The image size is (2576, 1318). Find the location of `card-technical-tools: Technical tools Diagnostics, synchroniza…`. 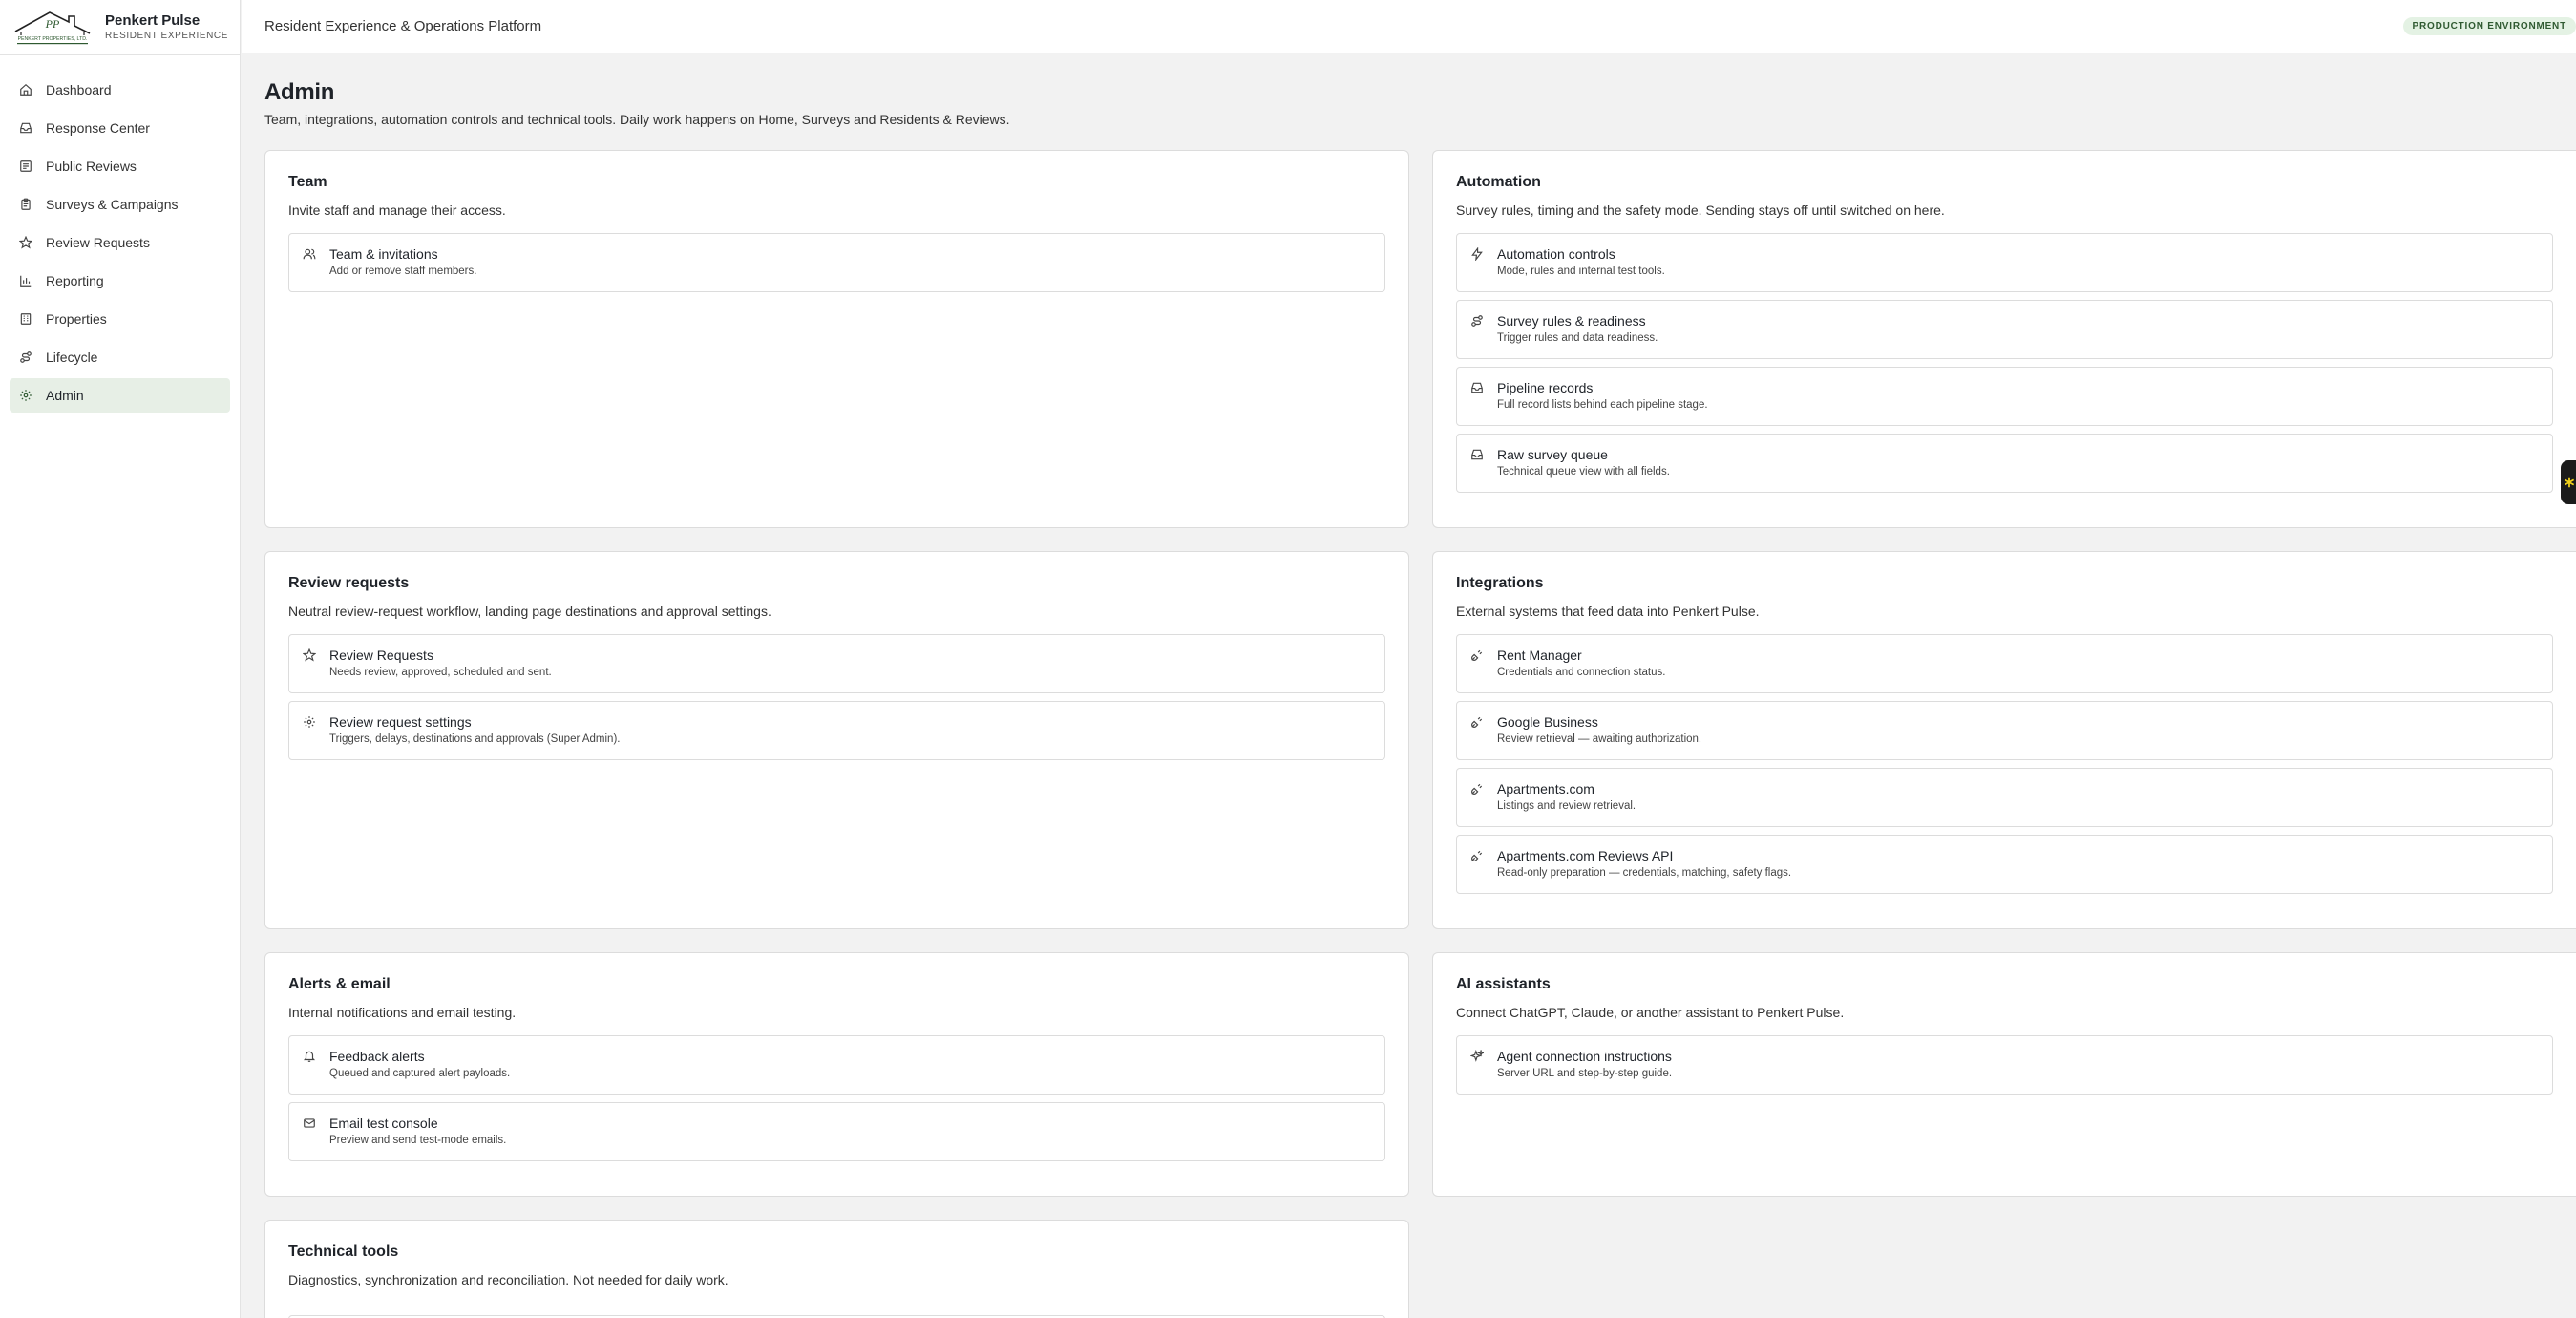

card-technical-tools: Technical tools Diagnostics, synchroniza… is located at coordinates (836, 1269).